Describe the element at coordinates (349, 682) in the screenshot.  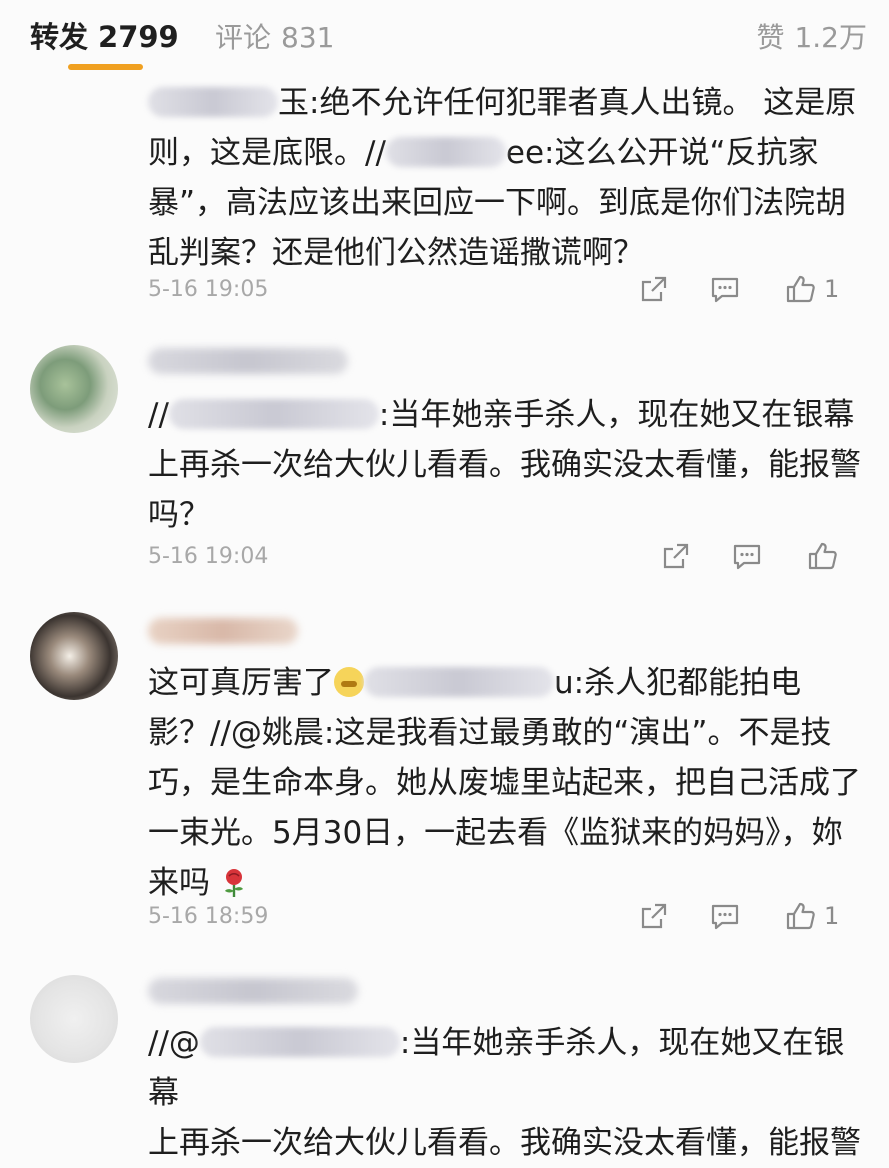
I see `emoji-icon` at that location.